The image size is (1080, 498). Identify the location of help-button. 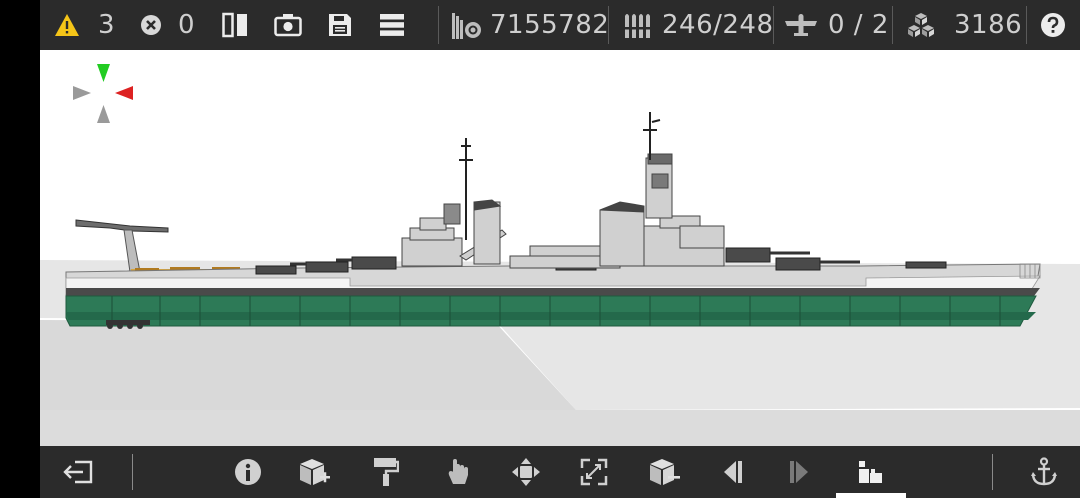
(1053, 25).